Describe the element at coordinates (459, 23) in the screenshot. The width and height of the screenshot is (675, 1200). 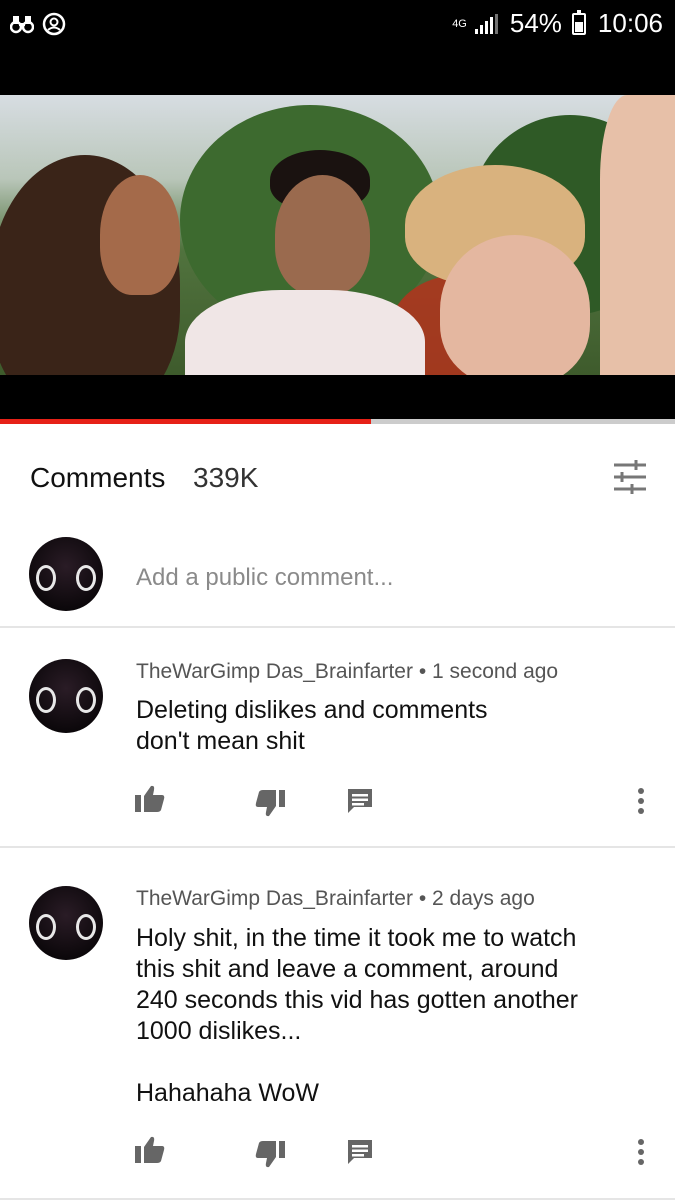
I see `network-type: 4G` at that location.